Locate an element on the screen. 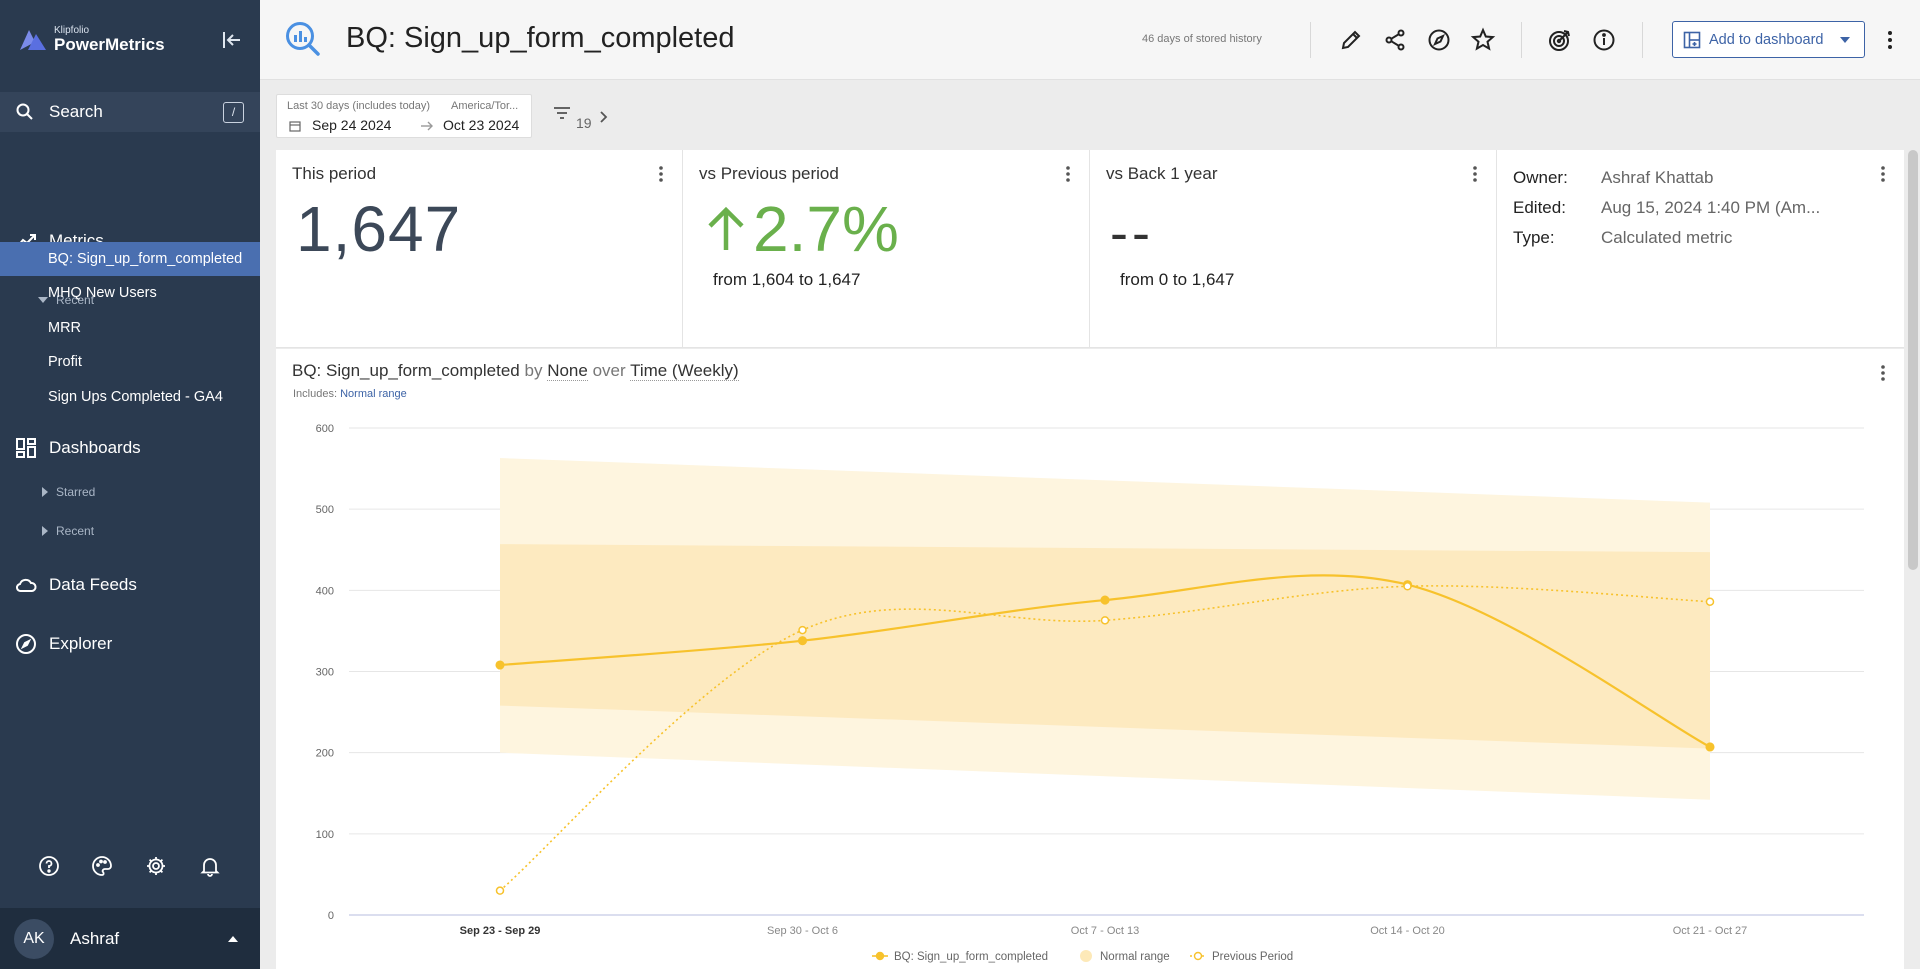  meta-type: Type: Calculated metric is located at coordinates (1622, 238).